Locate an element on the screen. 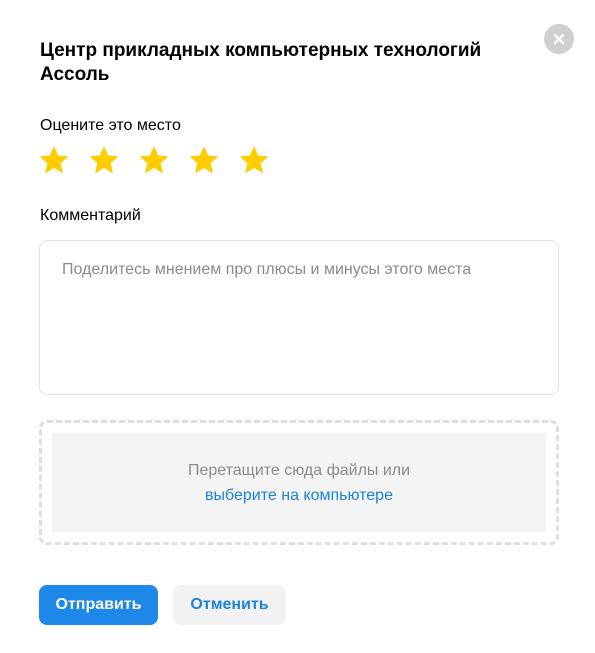 Image resolution: width=595 pixels, height=653 pixels. rating-label: Оцените это место is located at coordinates (110, 125).